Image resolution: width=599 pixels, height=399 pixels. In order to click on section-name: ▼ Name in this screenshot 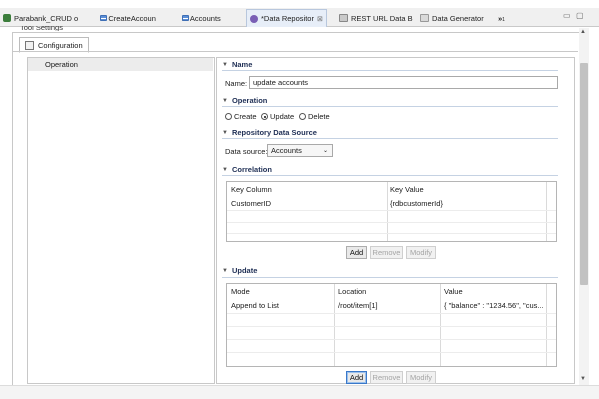, I will do `click(237, 64)`.